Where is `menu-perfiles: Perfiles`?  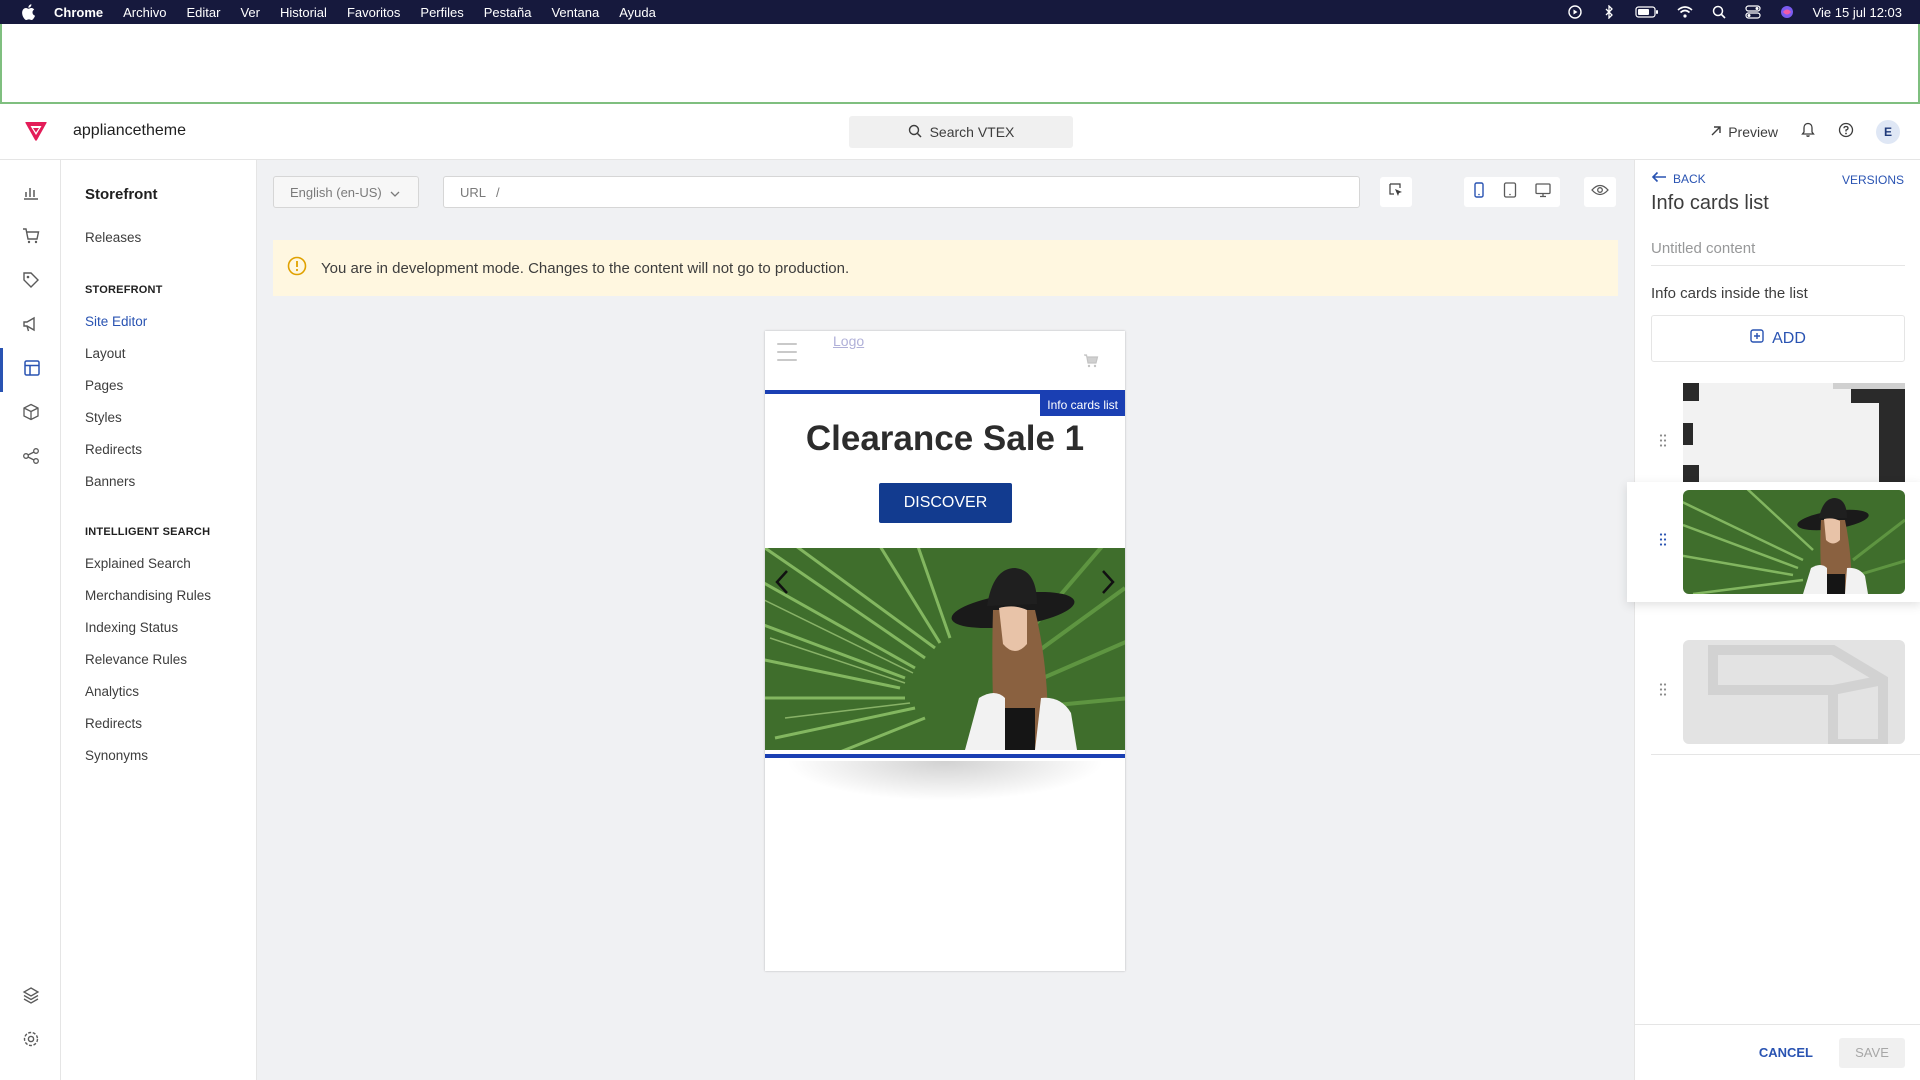 menu-perfiles: Perfiles is located at coordinates (441, 12).